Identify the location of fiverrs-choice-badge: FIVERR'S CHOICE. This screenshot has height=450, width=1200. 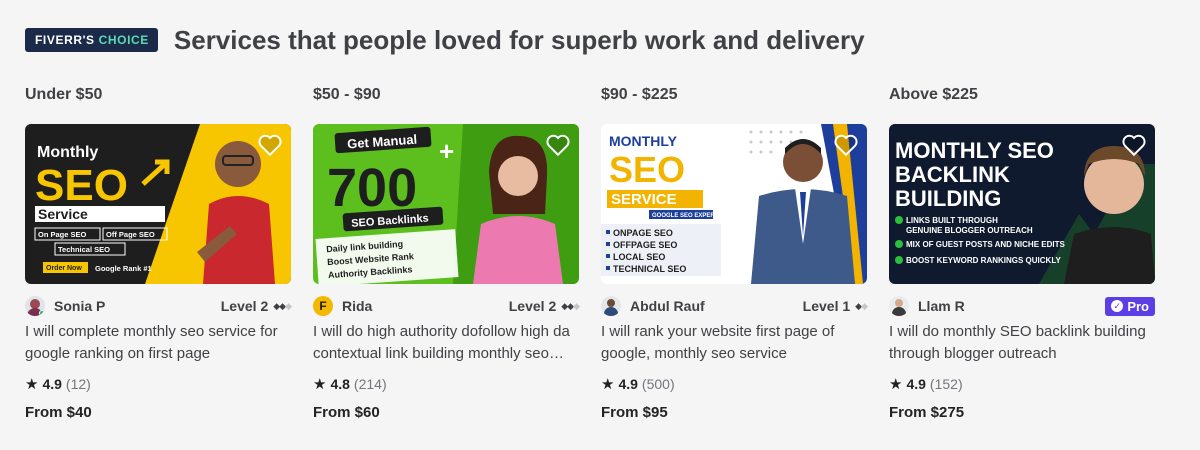
(91, 40).